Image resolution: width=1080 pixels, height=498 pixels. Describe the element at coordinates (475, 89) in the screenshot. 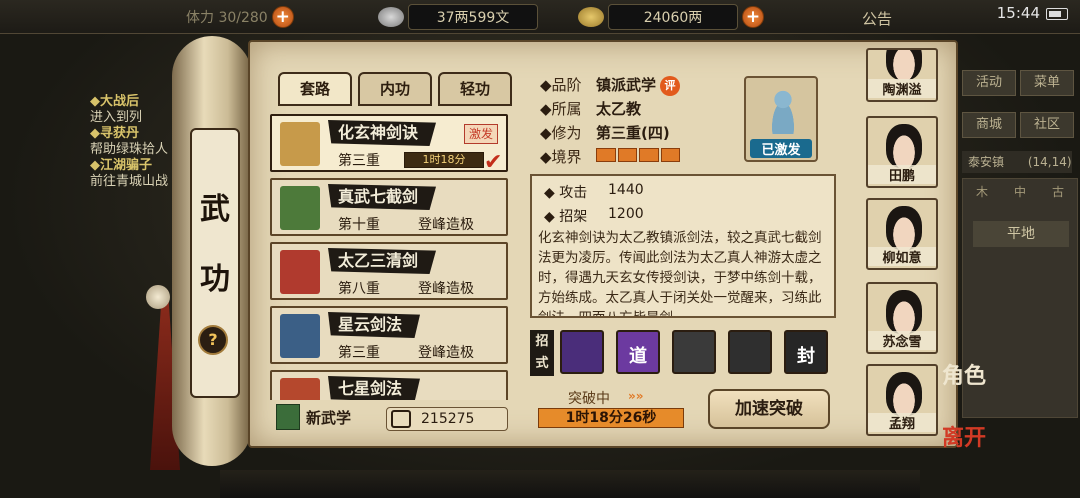

I see `tab-lightness-skill: 轻功` at that location.